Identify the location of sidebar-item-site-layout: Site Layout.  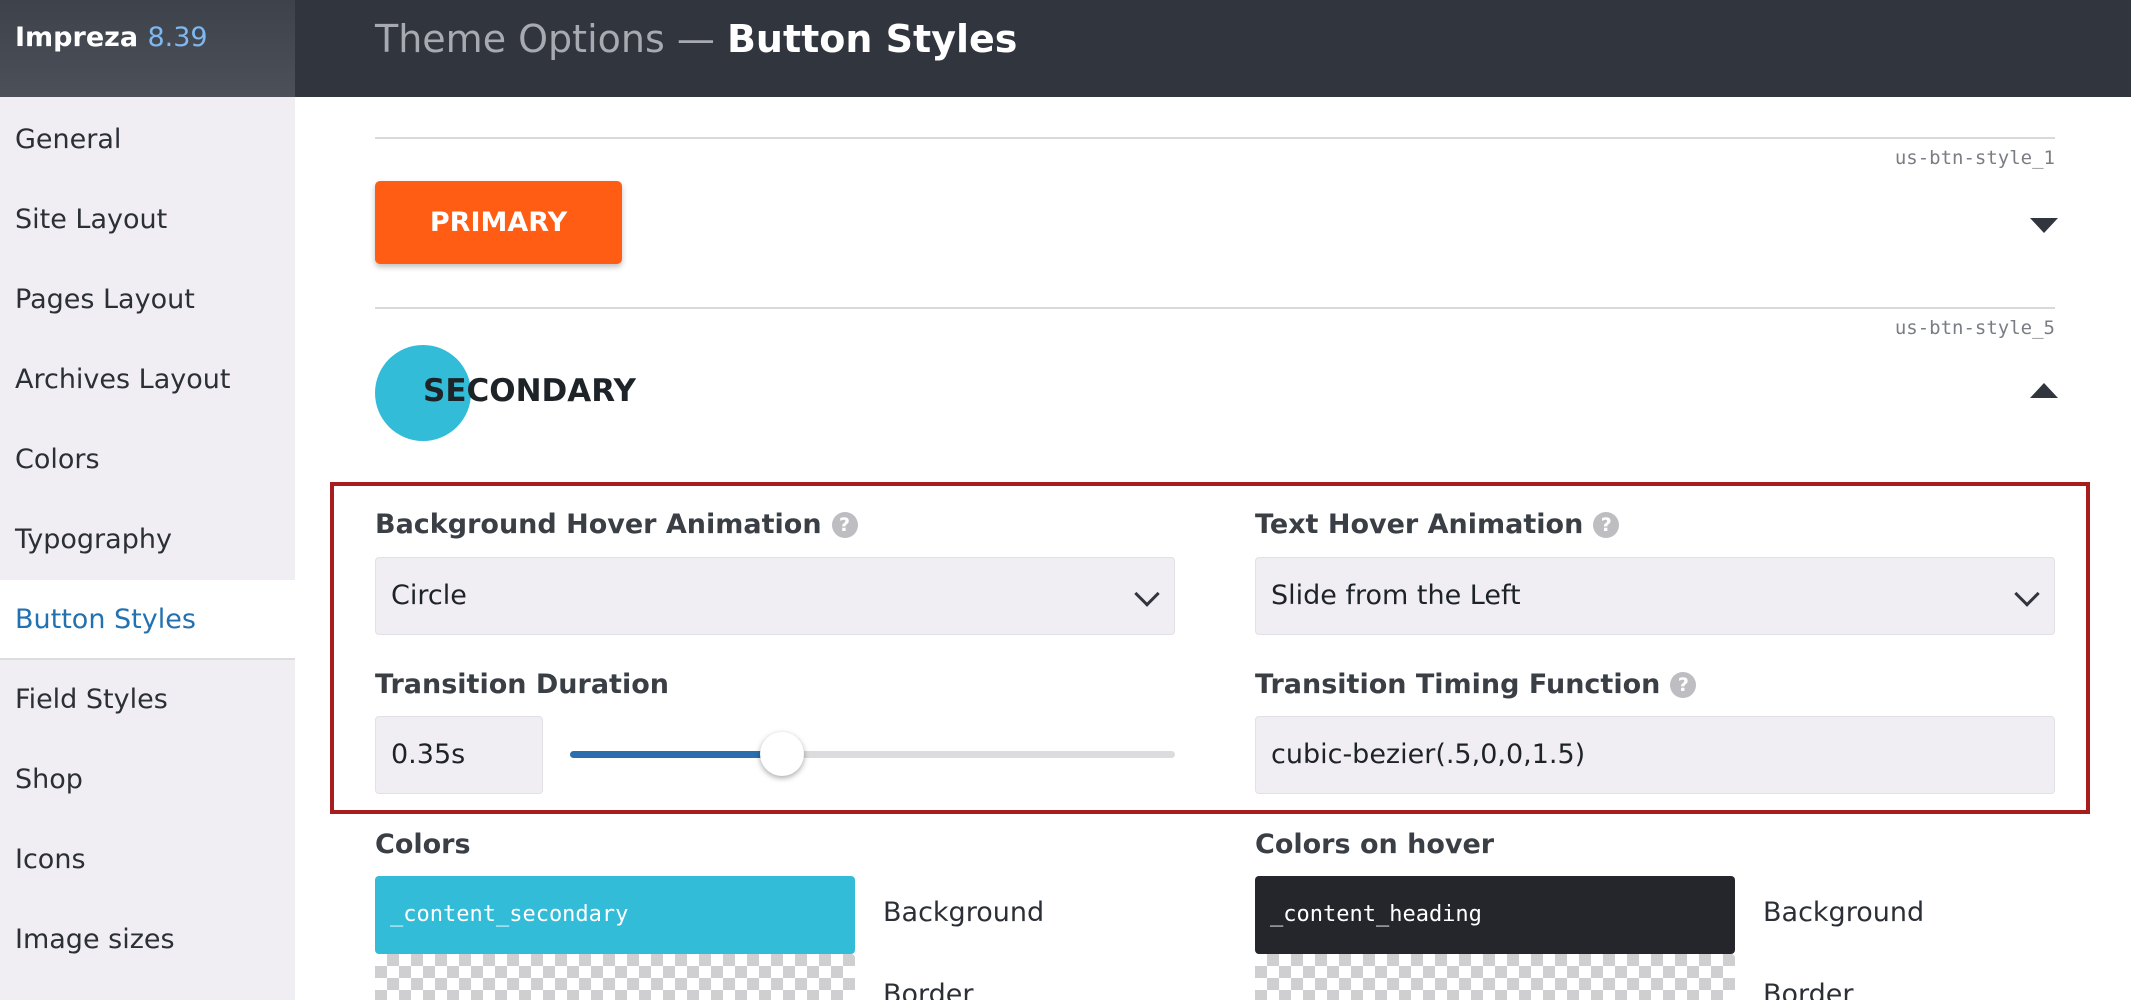
(147, 220).